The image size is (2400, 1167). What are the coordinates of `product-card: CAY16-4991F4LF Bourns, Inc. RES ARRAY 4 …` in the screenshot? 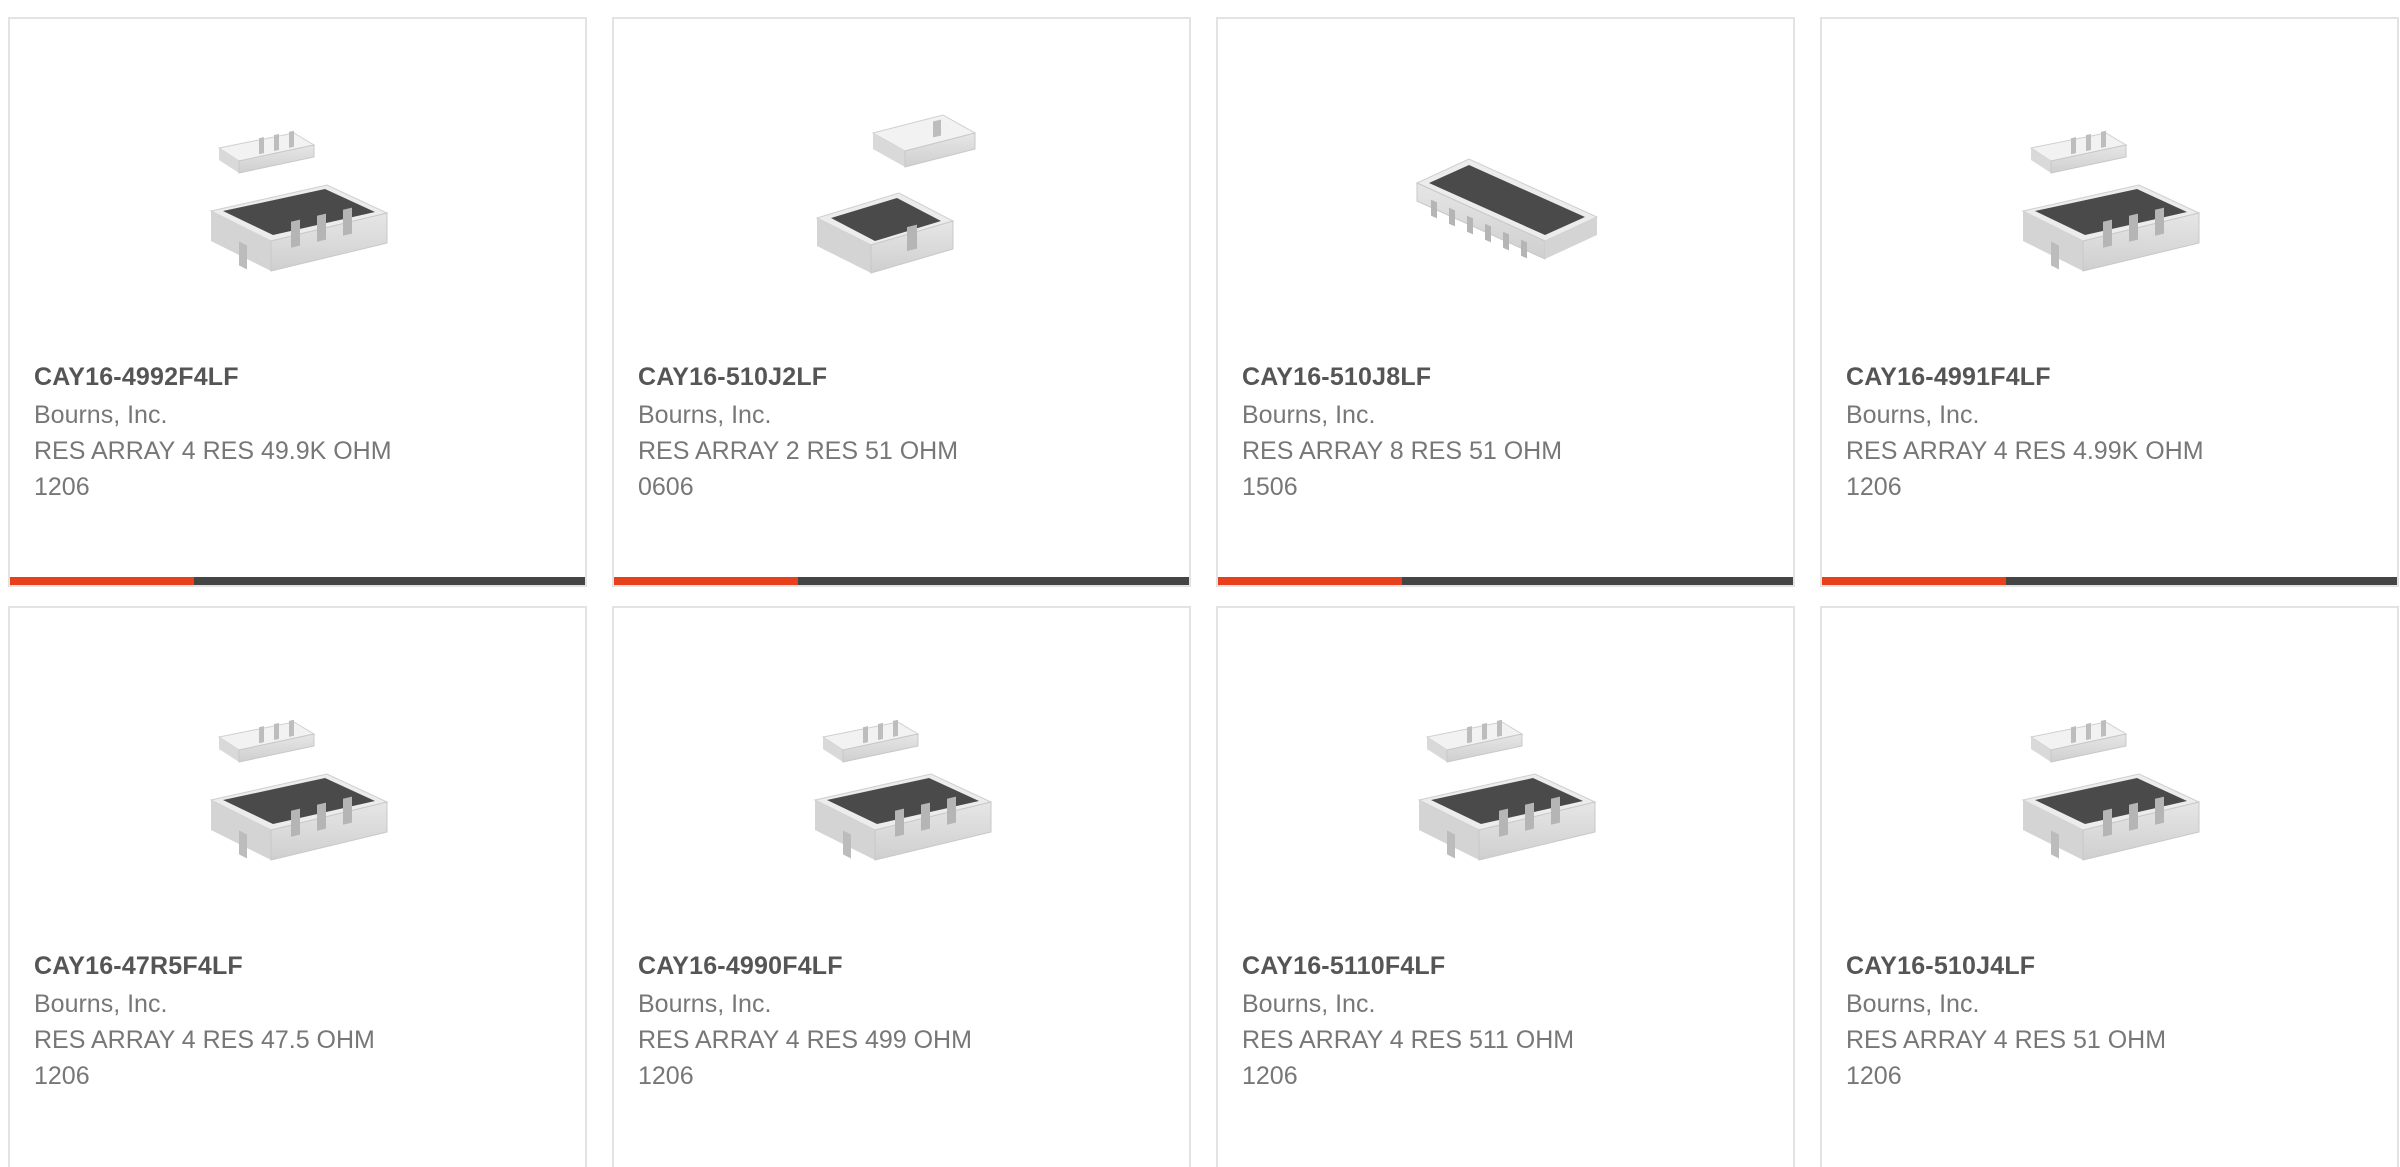 It's located at (2109, 302).